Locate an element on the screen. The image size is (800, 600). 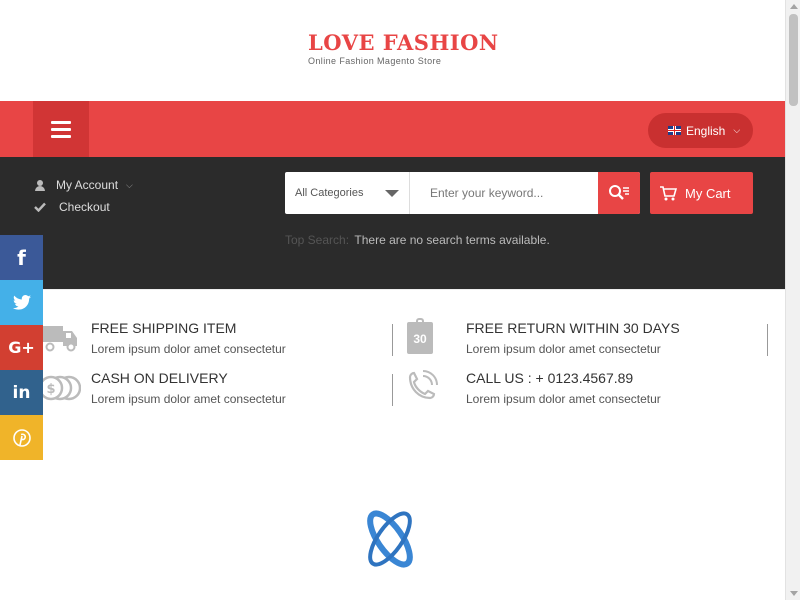
feature-title: FREE RETURN WITHIN 30 DAYS is located at coordinates (573, 328).